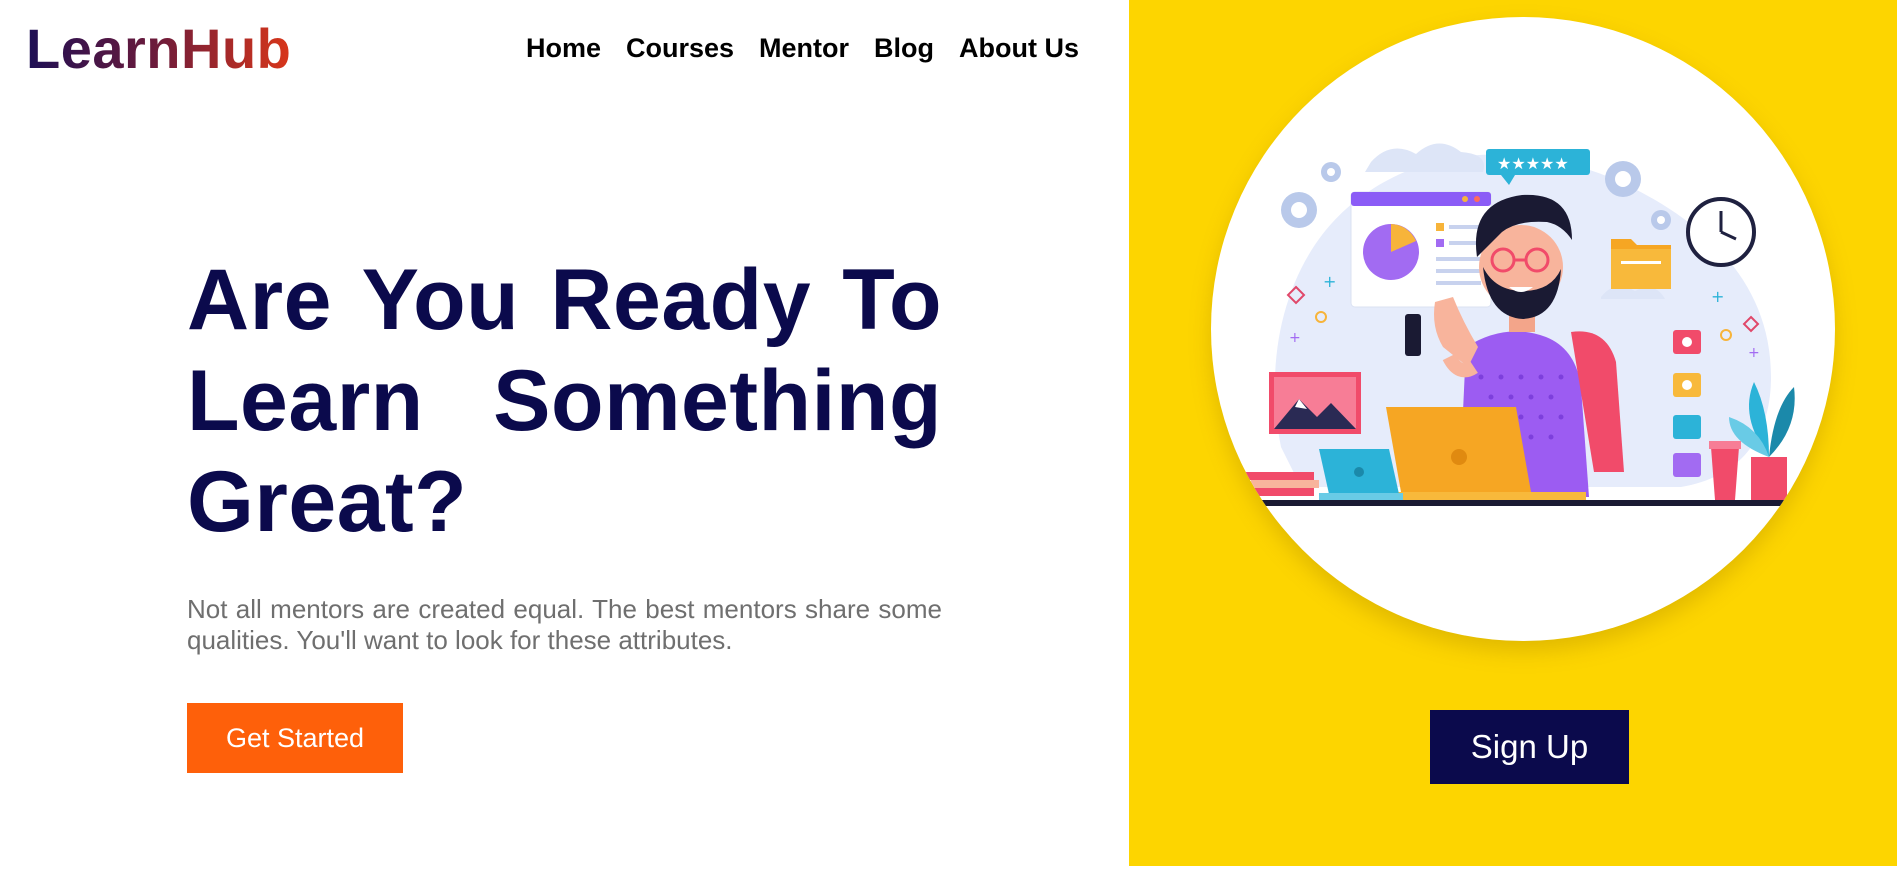 This screenshot has width=1897, height=891. Describe the element at coordinates (564, 401) in the screenshot. I see `hero-headline: Are You Ready To Learn Something Great?` at that location.